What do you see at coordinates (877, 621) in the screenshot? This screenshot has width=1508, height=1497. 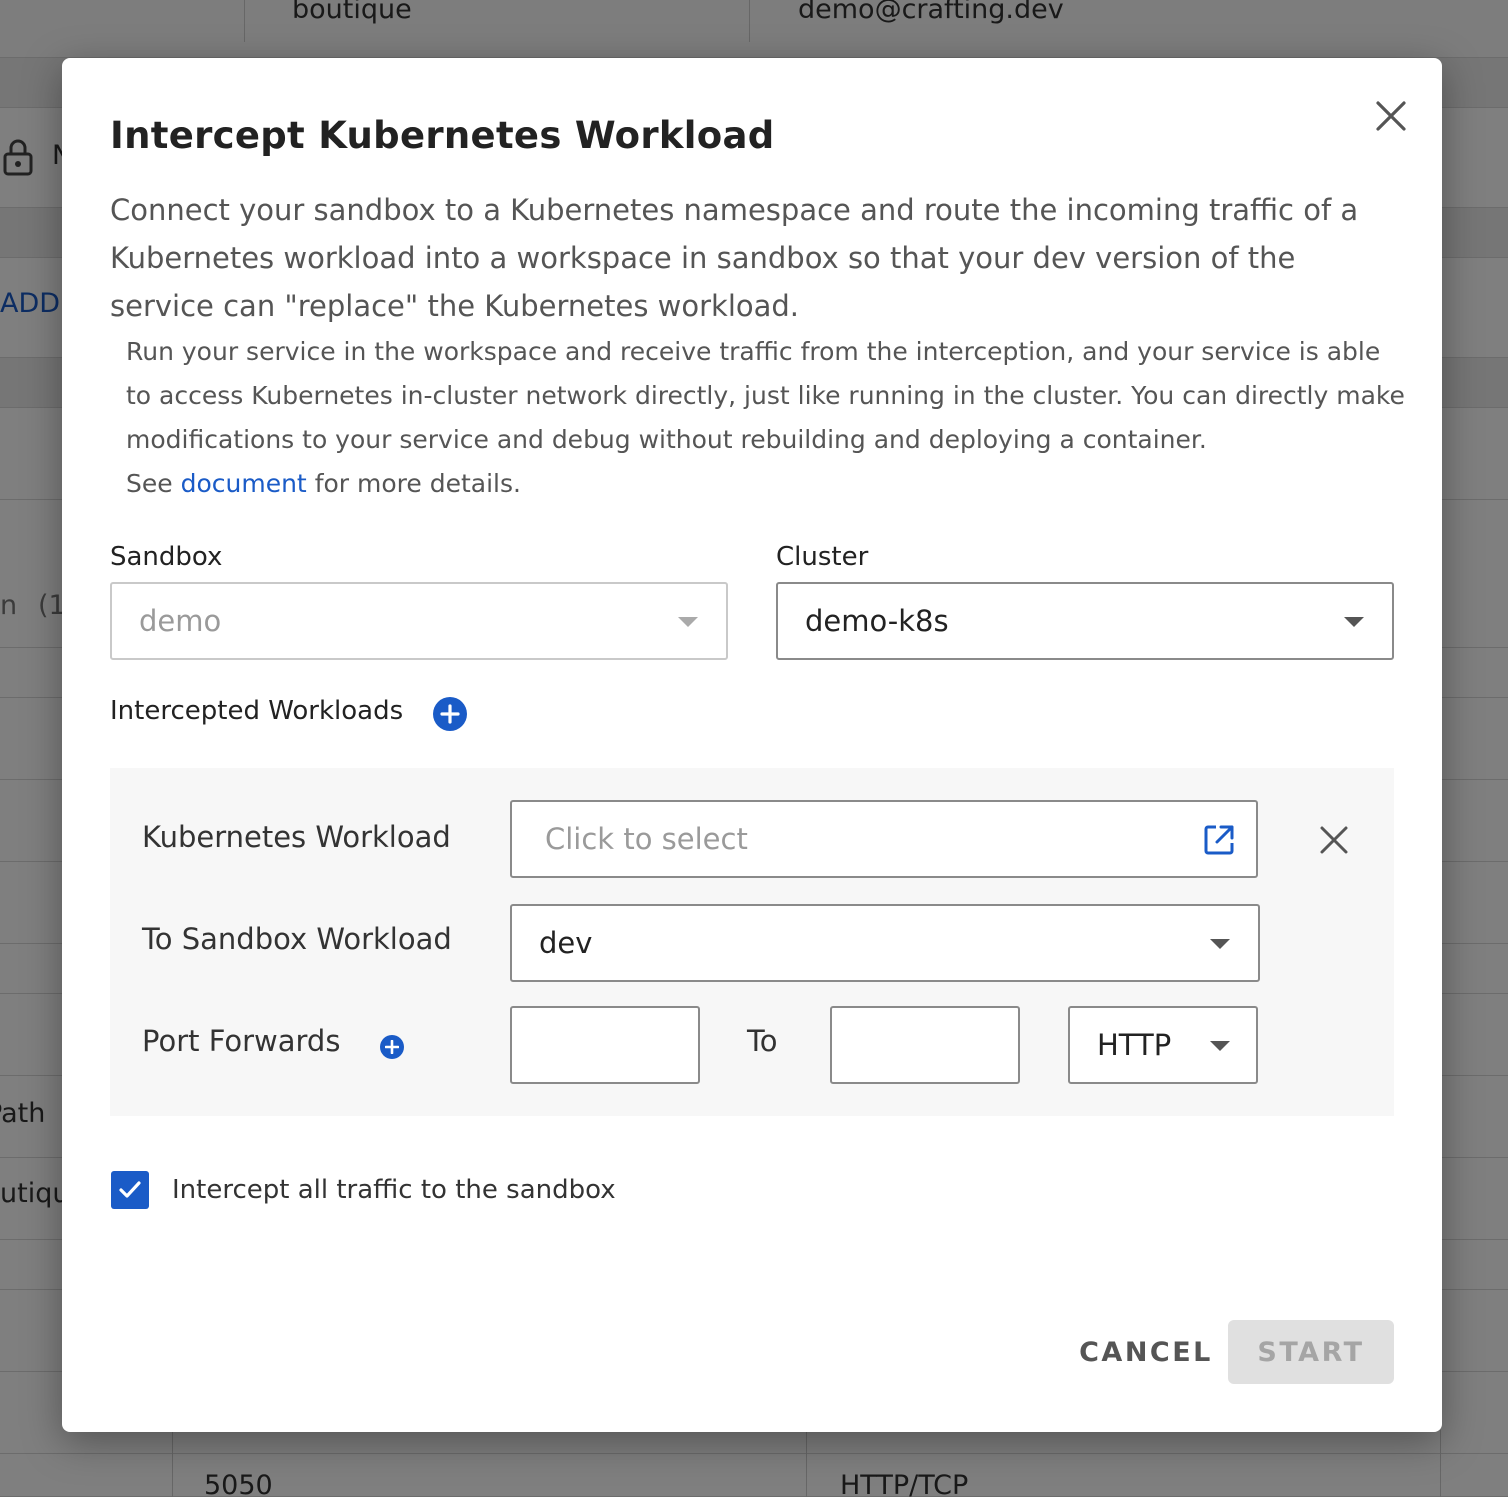 I see `cluster-value: demo-k8s` at bounding box center [877, 621].